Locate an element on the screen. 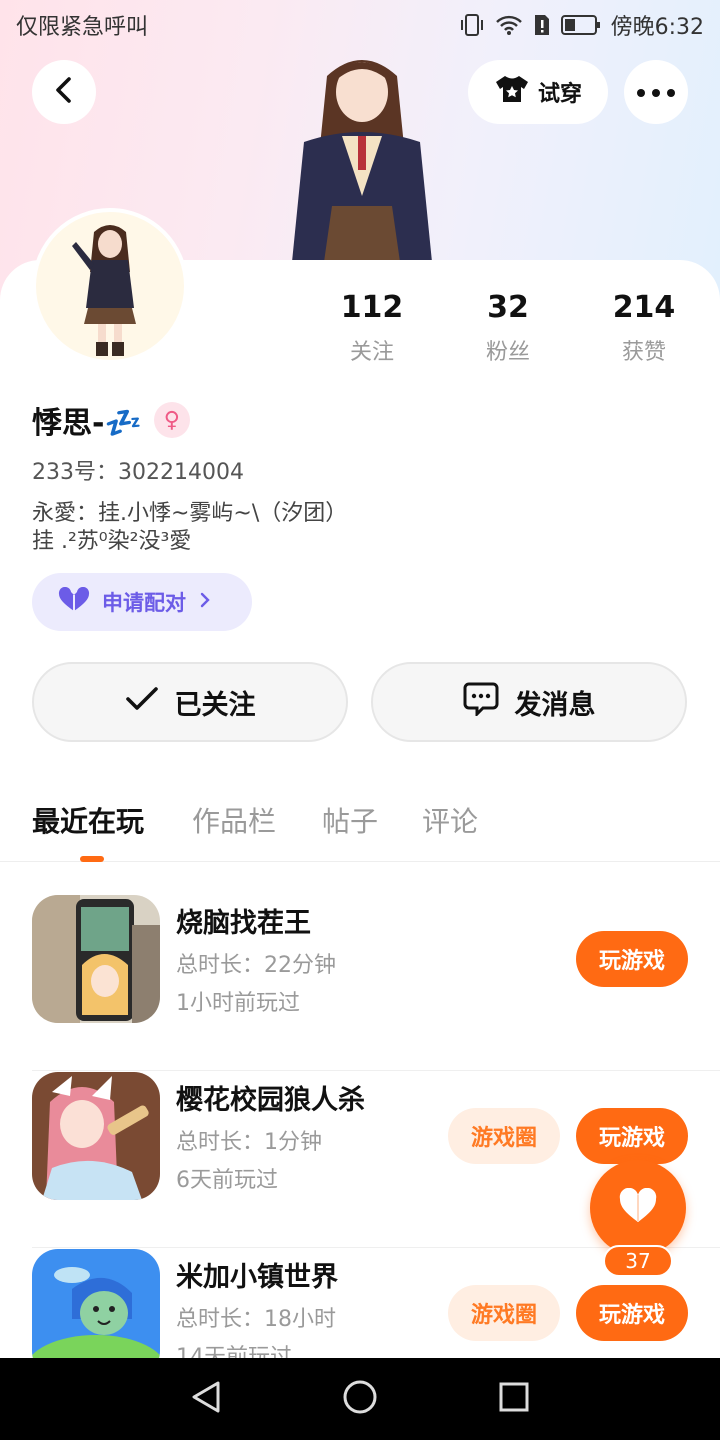 The width and height of the screenshot is (720, 1440). status-time: 傍晚6:32 is located at coordinates (657, 27).